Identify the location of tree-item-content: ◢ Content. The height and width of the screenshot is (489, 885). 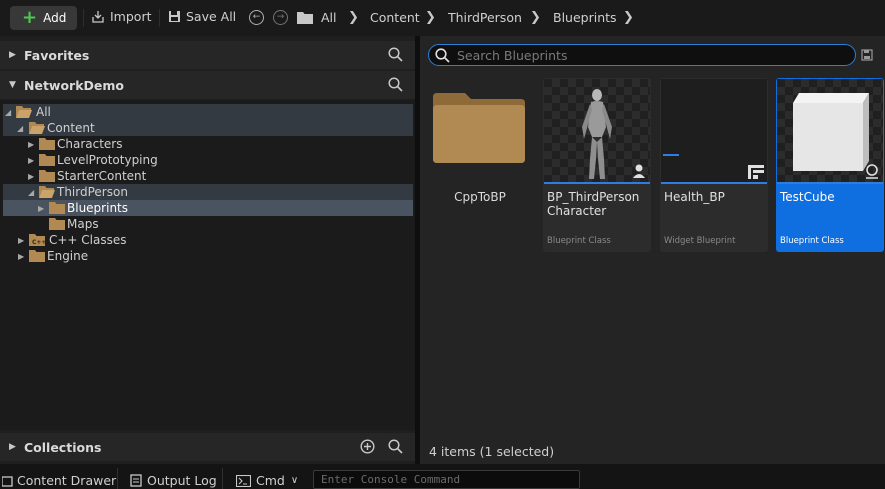
(208, 128).